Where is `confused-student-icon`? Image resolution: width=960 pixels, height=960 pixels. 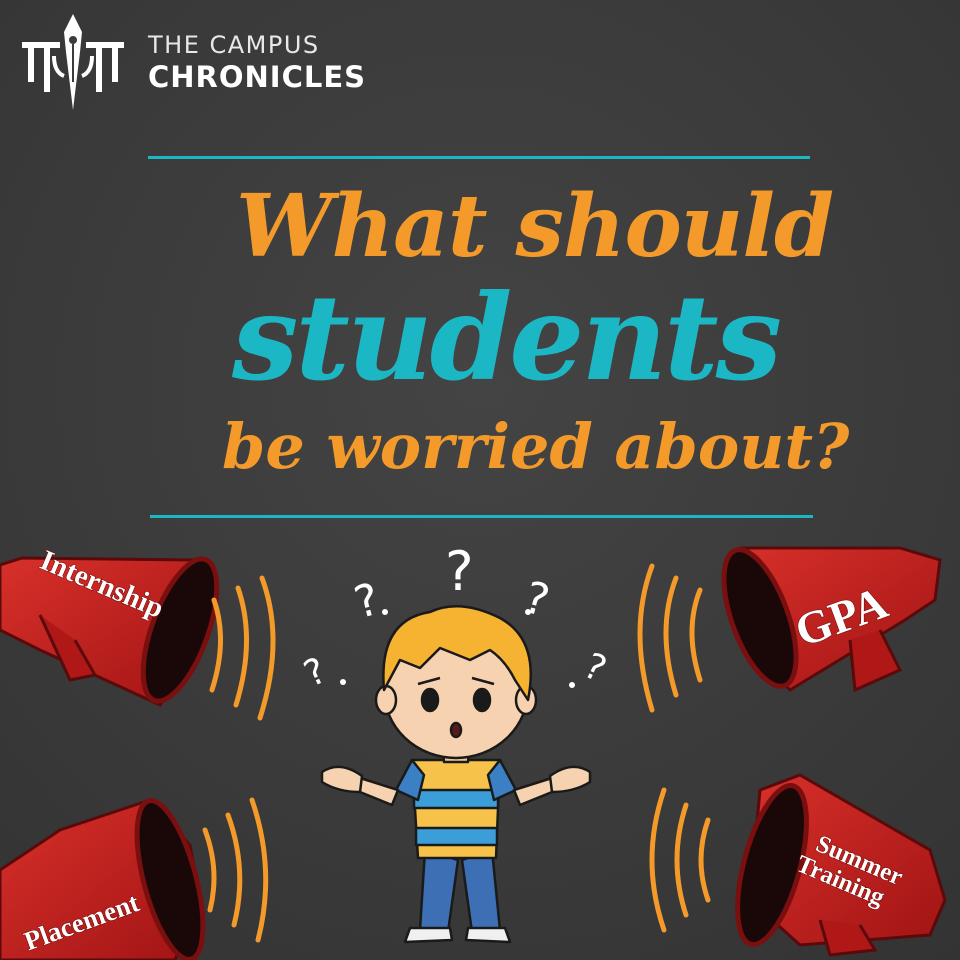
confused-student-icon is located at coordinates (456, 774).